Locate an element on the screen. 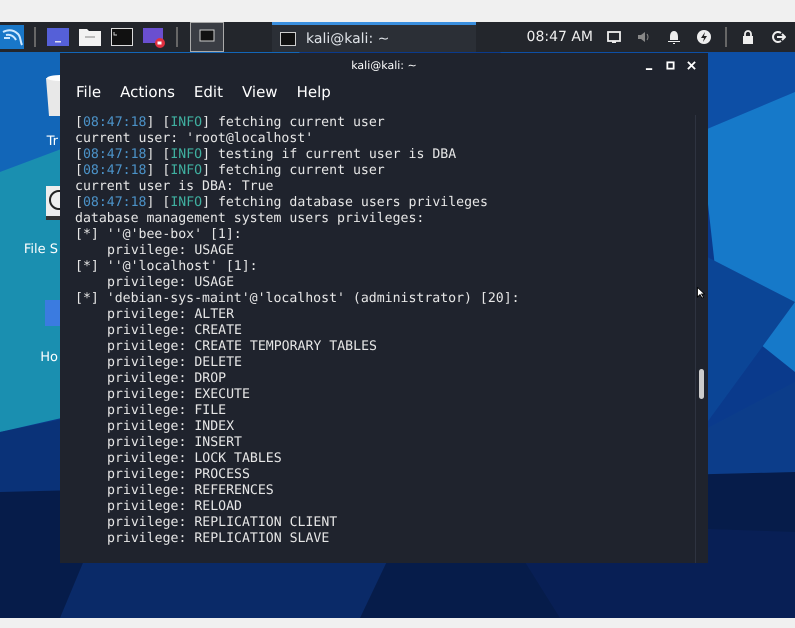  logout-icon is located at coordinates (778, 37).